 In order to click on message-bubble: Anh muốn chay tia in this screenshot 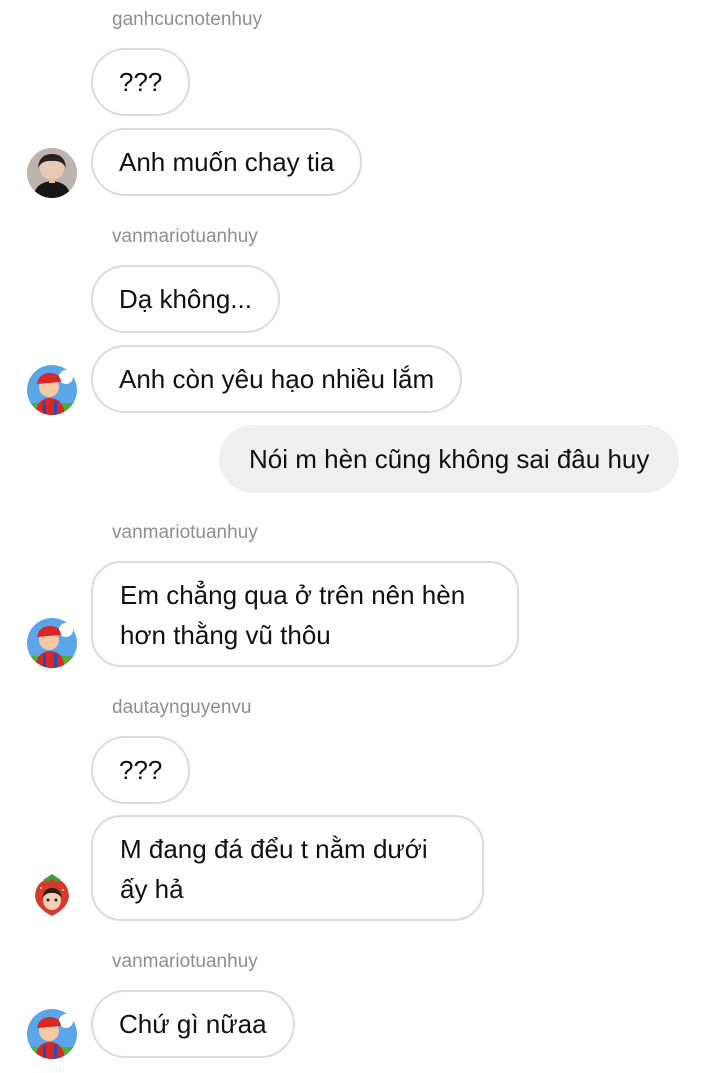, I will do `click(227, 162)`.